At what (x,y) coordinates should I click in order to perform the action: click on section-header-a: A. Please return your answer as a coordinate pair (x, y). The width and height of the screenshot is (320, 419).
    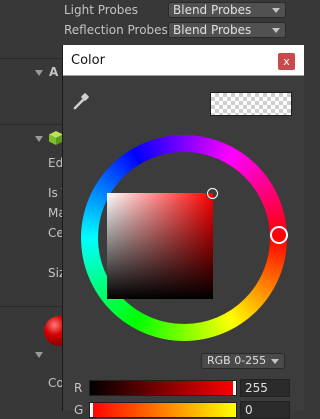
    Looking at the image, I should click on (54, 72).